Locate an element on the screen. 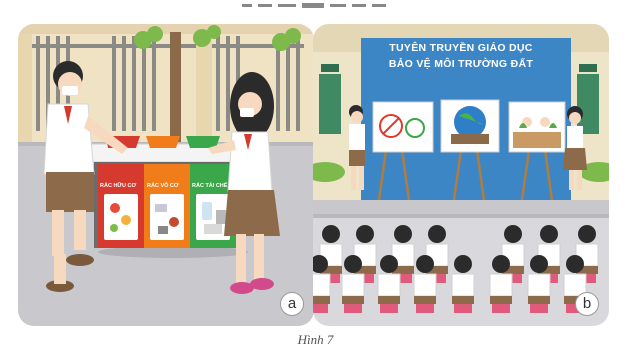  panel-badge-a: a is located at coordinates (292, 304).